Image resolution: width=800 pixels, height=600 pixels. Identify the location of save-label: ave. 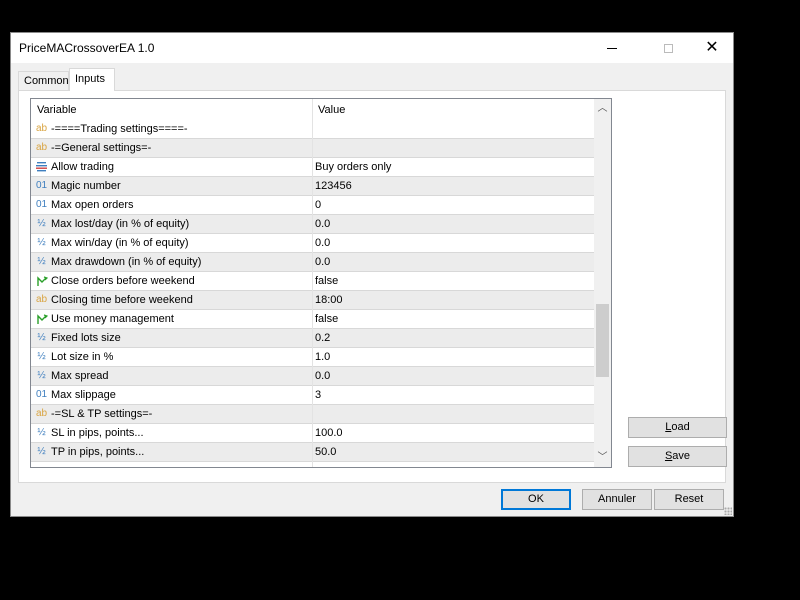
(681, 456).